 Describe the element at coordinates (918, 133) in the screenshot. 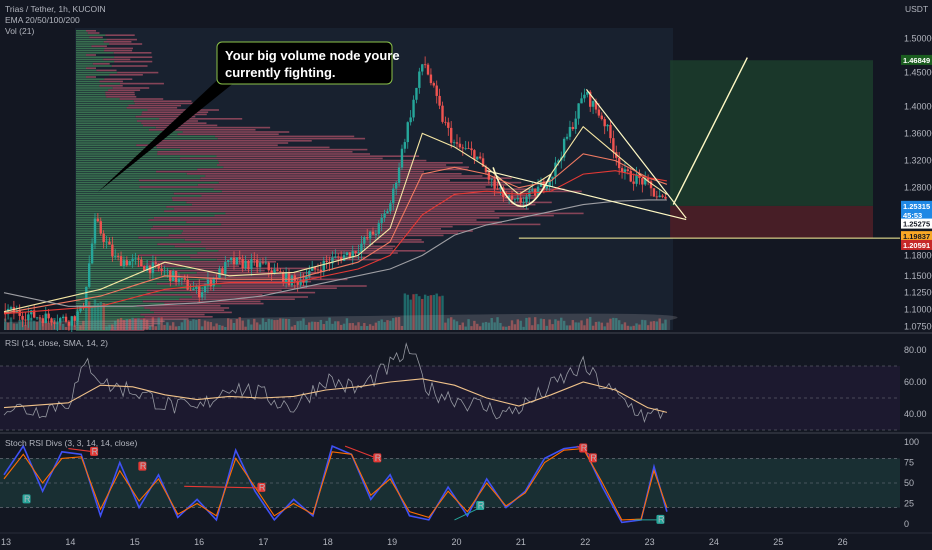

I see `price-tick-label: 1.36000` at that location.